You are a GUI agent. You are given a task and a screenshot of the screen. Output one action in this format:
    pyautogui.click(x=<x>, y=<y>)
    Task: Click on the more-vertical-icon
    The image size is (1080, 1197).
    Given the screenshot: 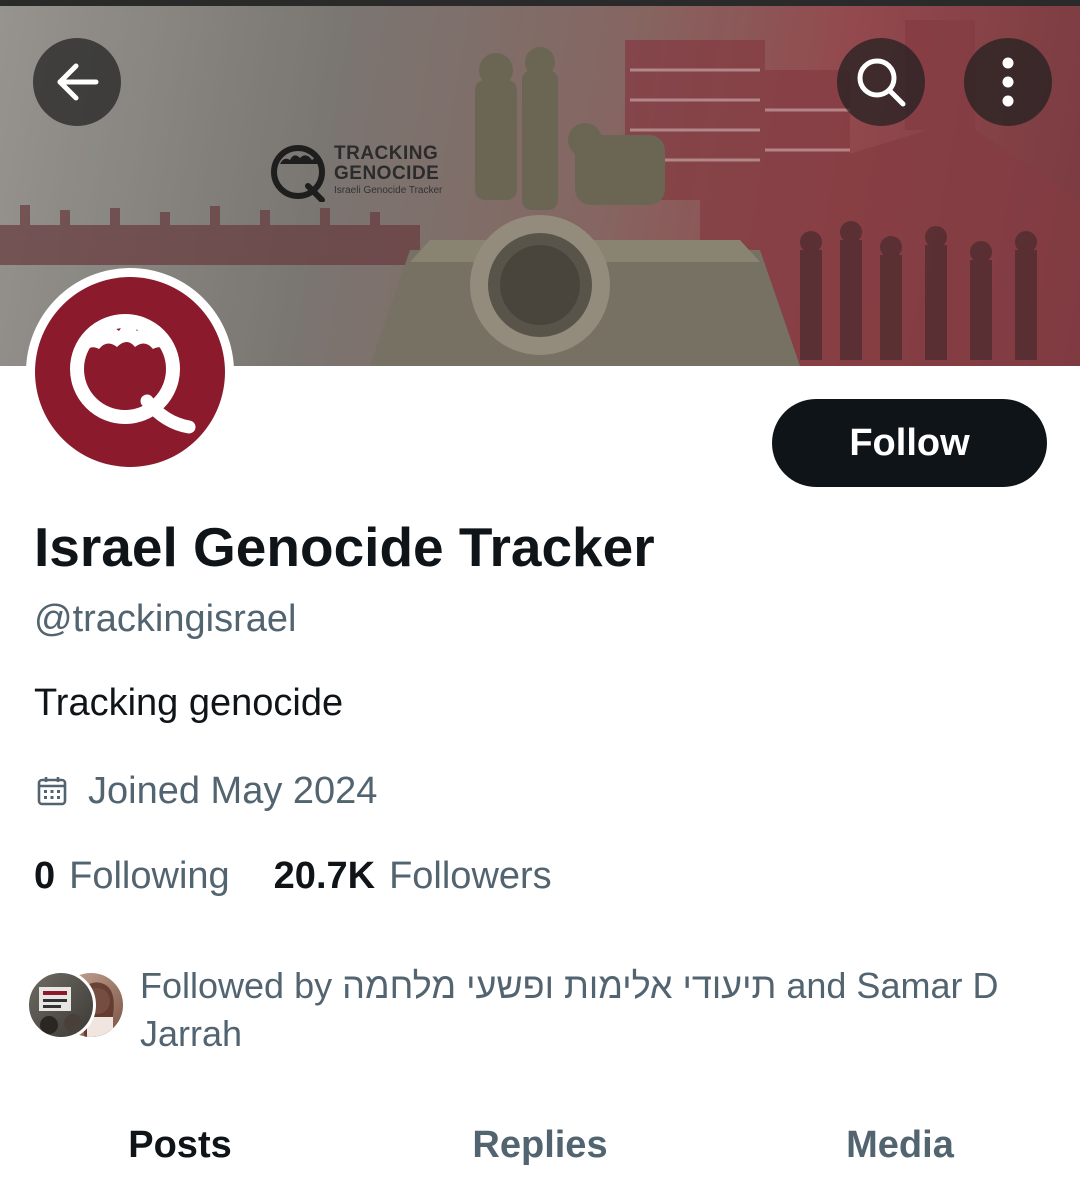 What is the action you would take?
    pyautogui.click(x=1008, y=82)
    